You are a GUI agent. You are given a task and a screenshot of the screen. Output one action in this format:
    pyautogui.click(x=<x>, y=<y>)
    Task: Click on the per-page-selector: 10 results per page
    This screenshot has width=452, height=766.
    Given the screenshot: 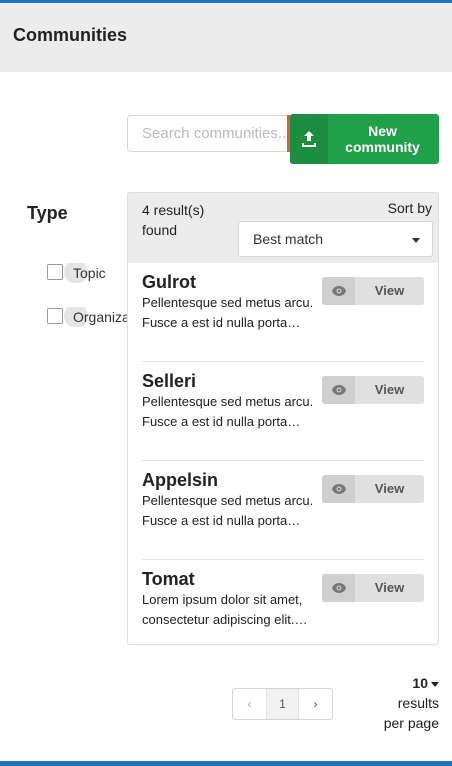 What is the action you would take?
    pyautogui.click(x=409, y=703)
    